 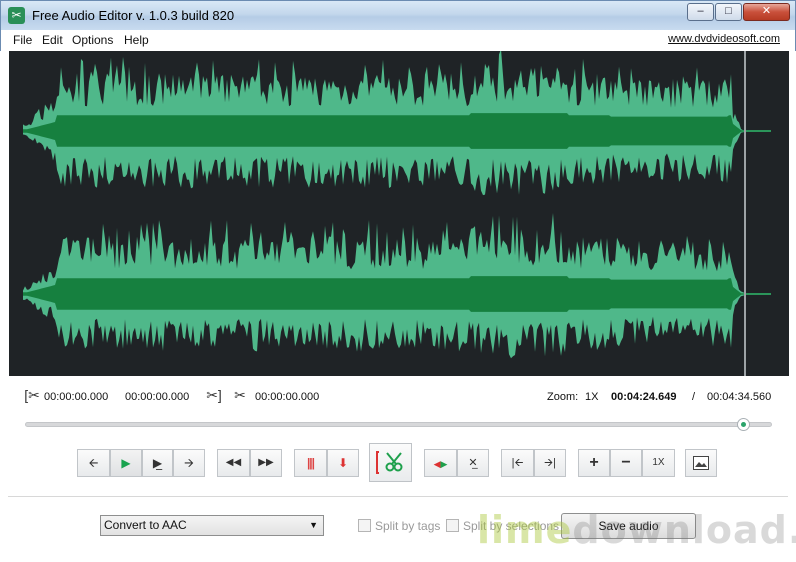 What do you see at coordinates (313, 525) in the screenshot?
I see `chevron-down-icon: ▼` at bounding box center [313, 525].